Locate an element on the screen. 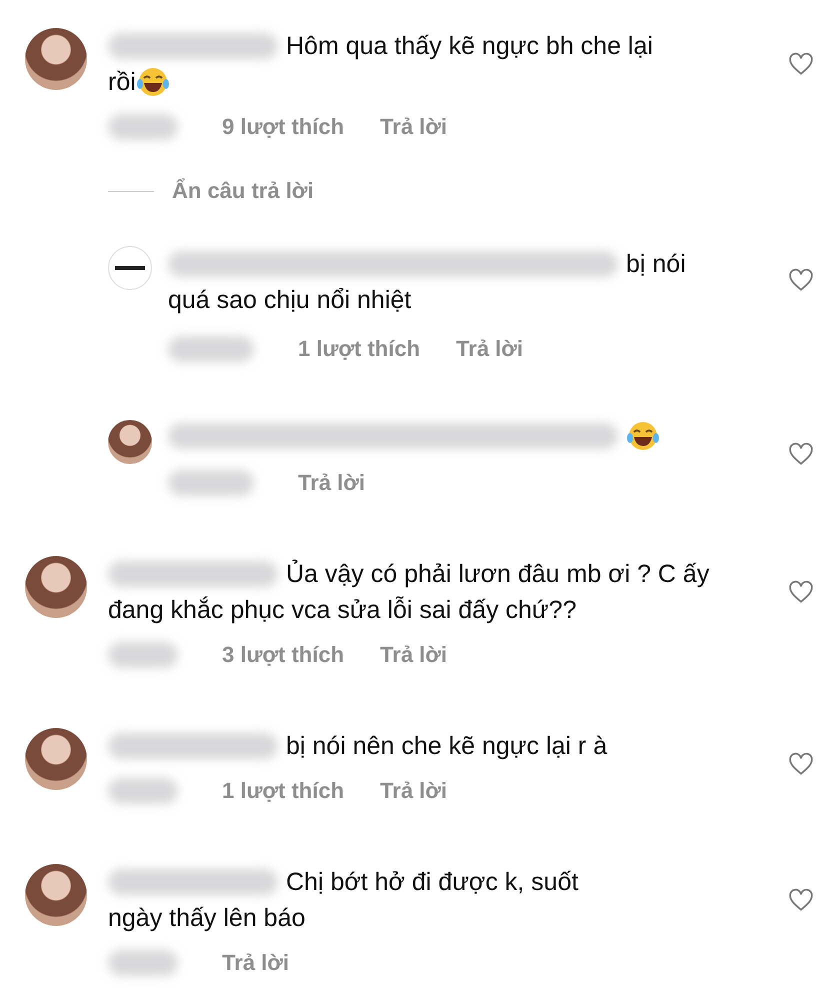 The image size is (831, 1000). comment-text: rồi is located at coordinates (122, 82).